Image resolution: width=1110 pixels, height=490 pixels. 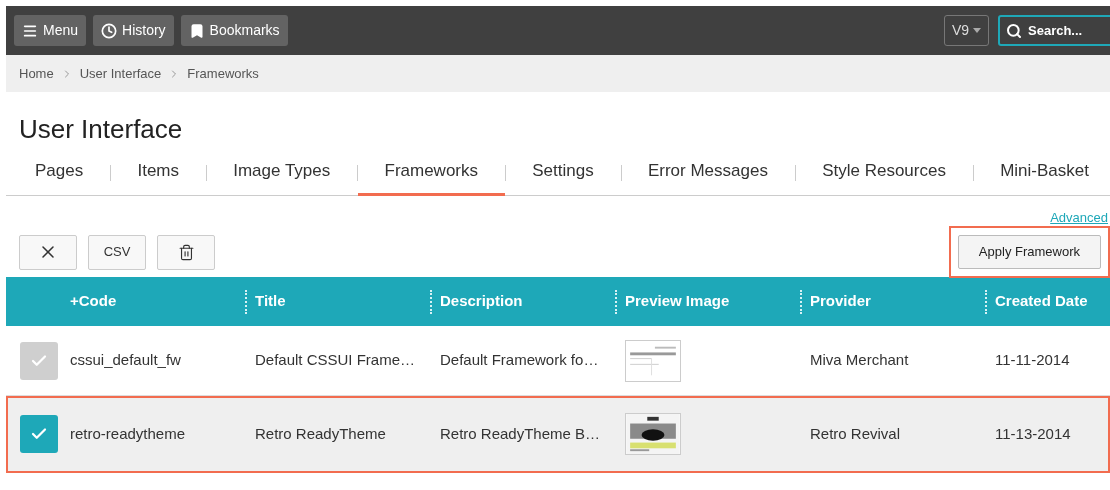 I want to click on tab: Image Types, so click(x=282, y=172).